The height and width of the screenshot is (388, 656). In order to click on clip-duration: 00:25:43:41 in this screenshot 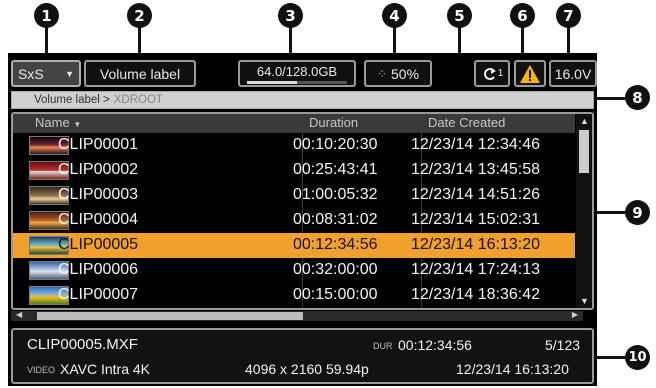, I will do `click(335, 169)`.